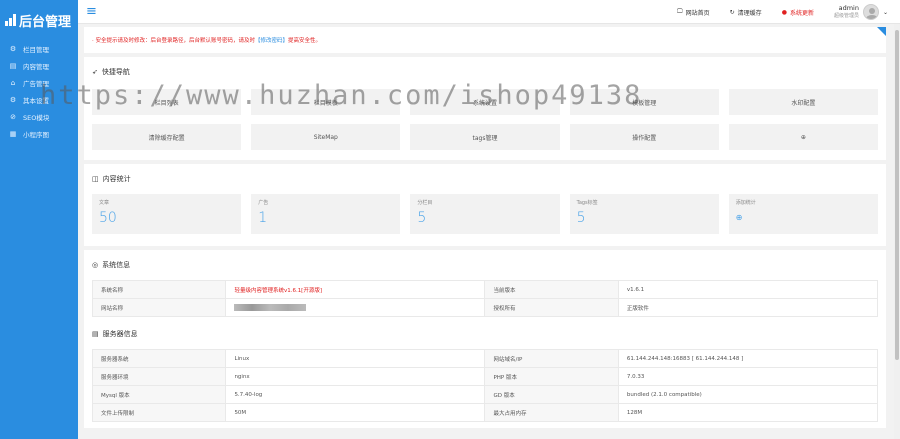 Image resolution: width=900 pixels, height=439 pixels. What do you see at coordinates (159, 394) in the screenshot?
I see `row-label: Mysql 版本` at bounding box center [159, 394].